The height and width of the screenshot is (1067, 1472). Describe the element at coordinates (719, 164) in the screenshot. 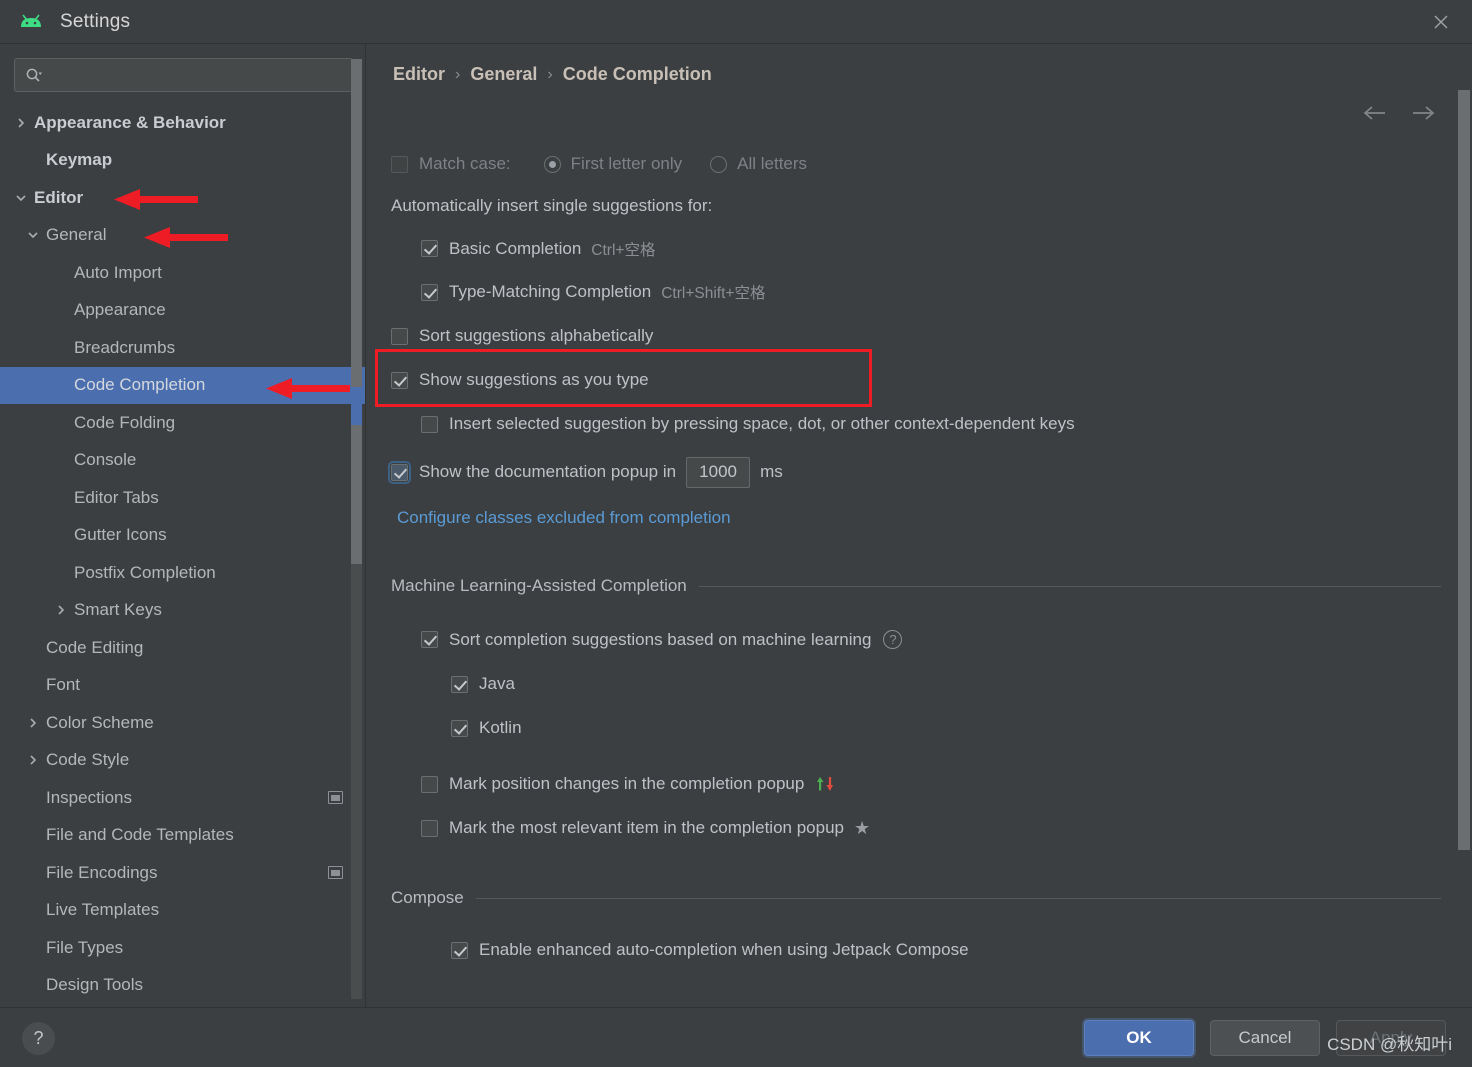

I see `all-letters-radio` at that location.